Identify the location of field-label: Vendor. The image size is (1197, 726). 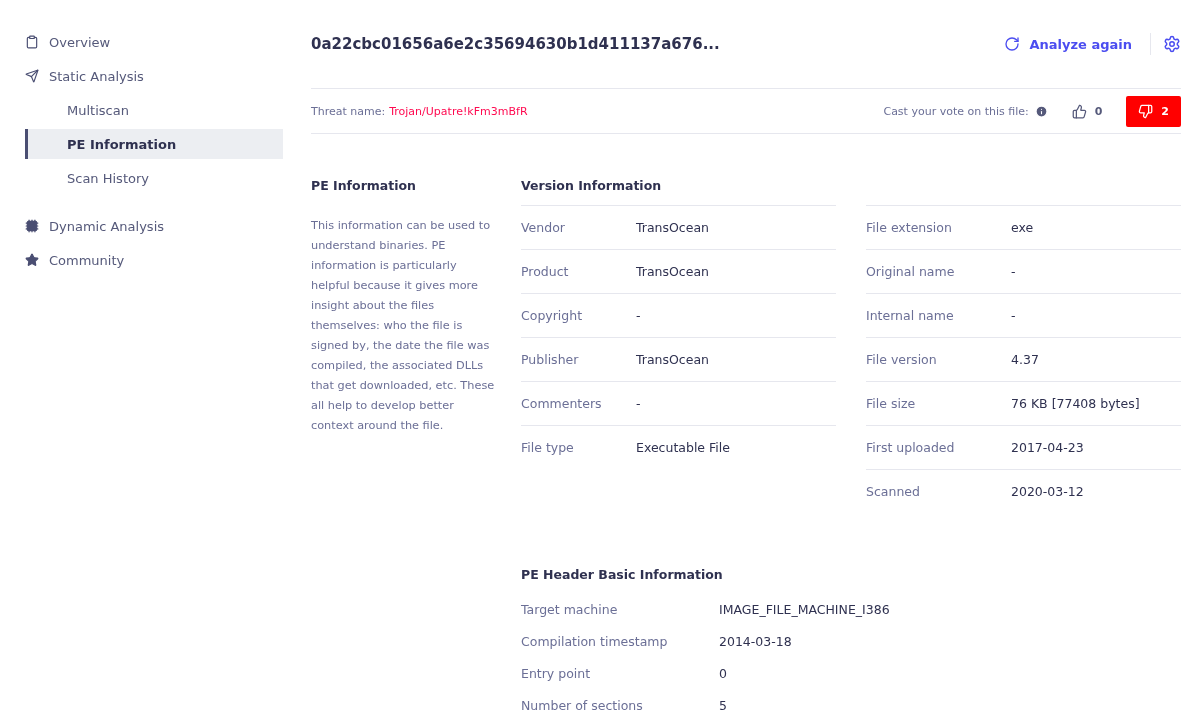
(543, 227).